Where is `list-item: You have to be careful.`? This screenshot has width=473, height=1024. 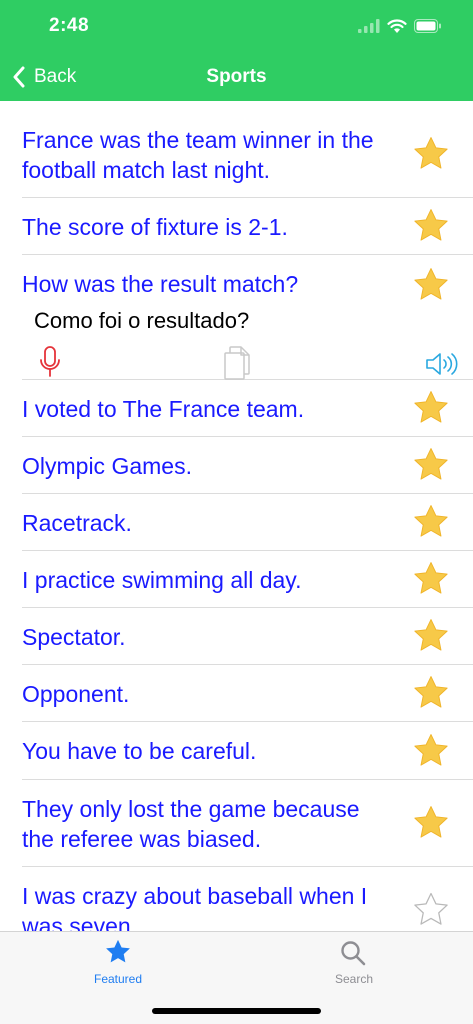 list-item: You have to be careful. is located at coordinates (247, 751).